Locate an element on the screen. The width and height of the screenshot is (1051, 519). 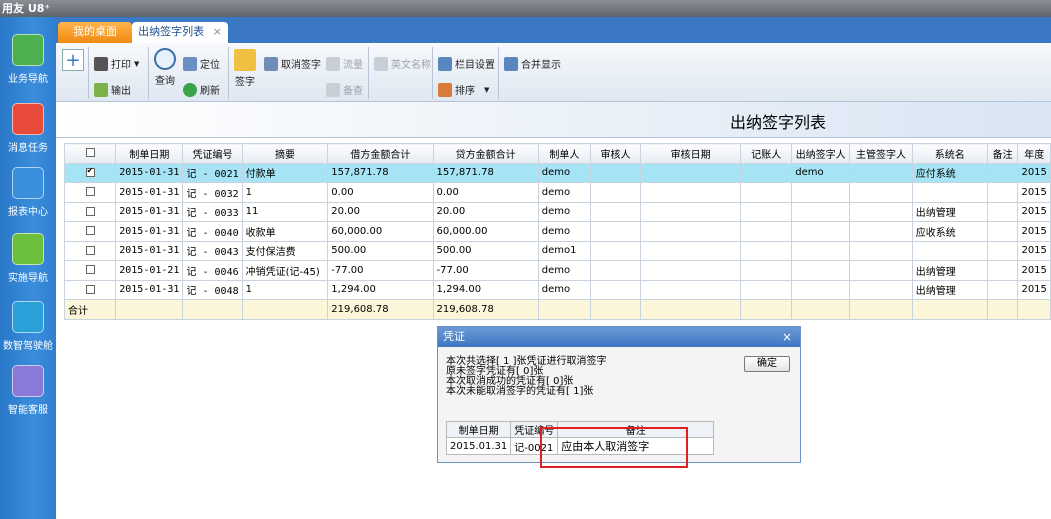
sidebar-item-label: 智能客服 is located at coordinates (28, 410).